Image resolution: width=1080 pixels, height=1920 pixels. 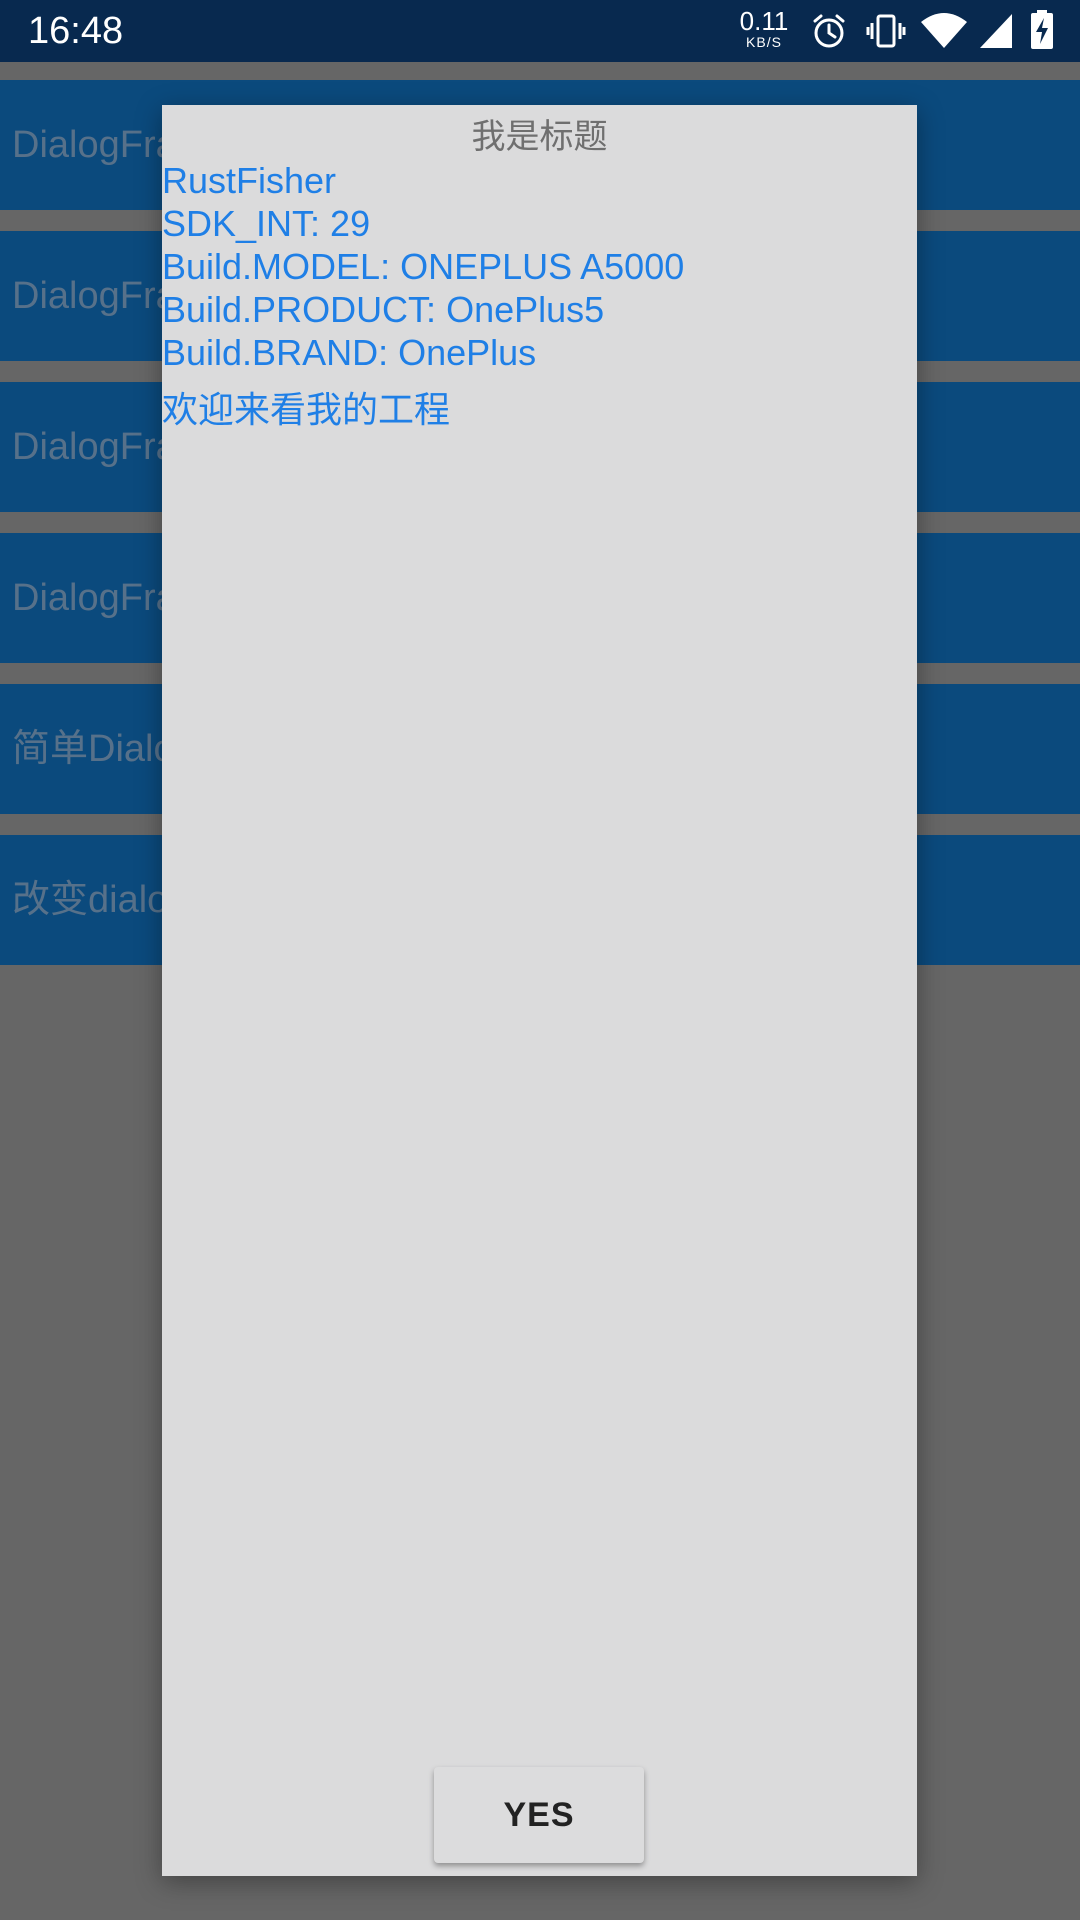 What do you see at coordinates (539, 137) in the screenshot?
I see `dialog-title: 我是标题` at bounding box center [539, 137].